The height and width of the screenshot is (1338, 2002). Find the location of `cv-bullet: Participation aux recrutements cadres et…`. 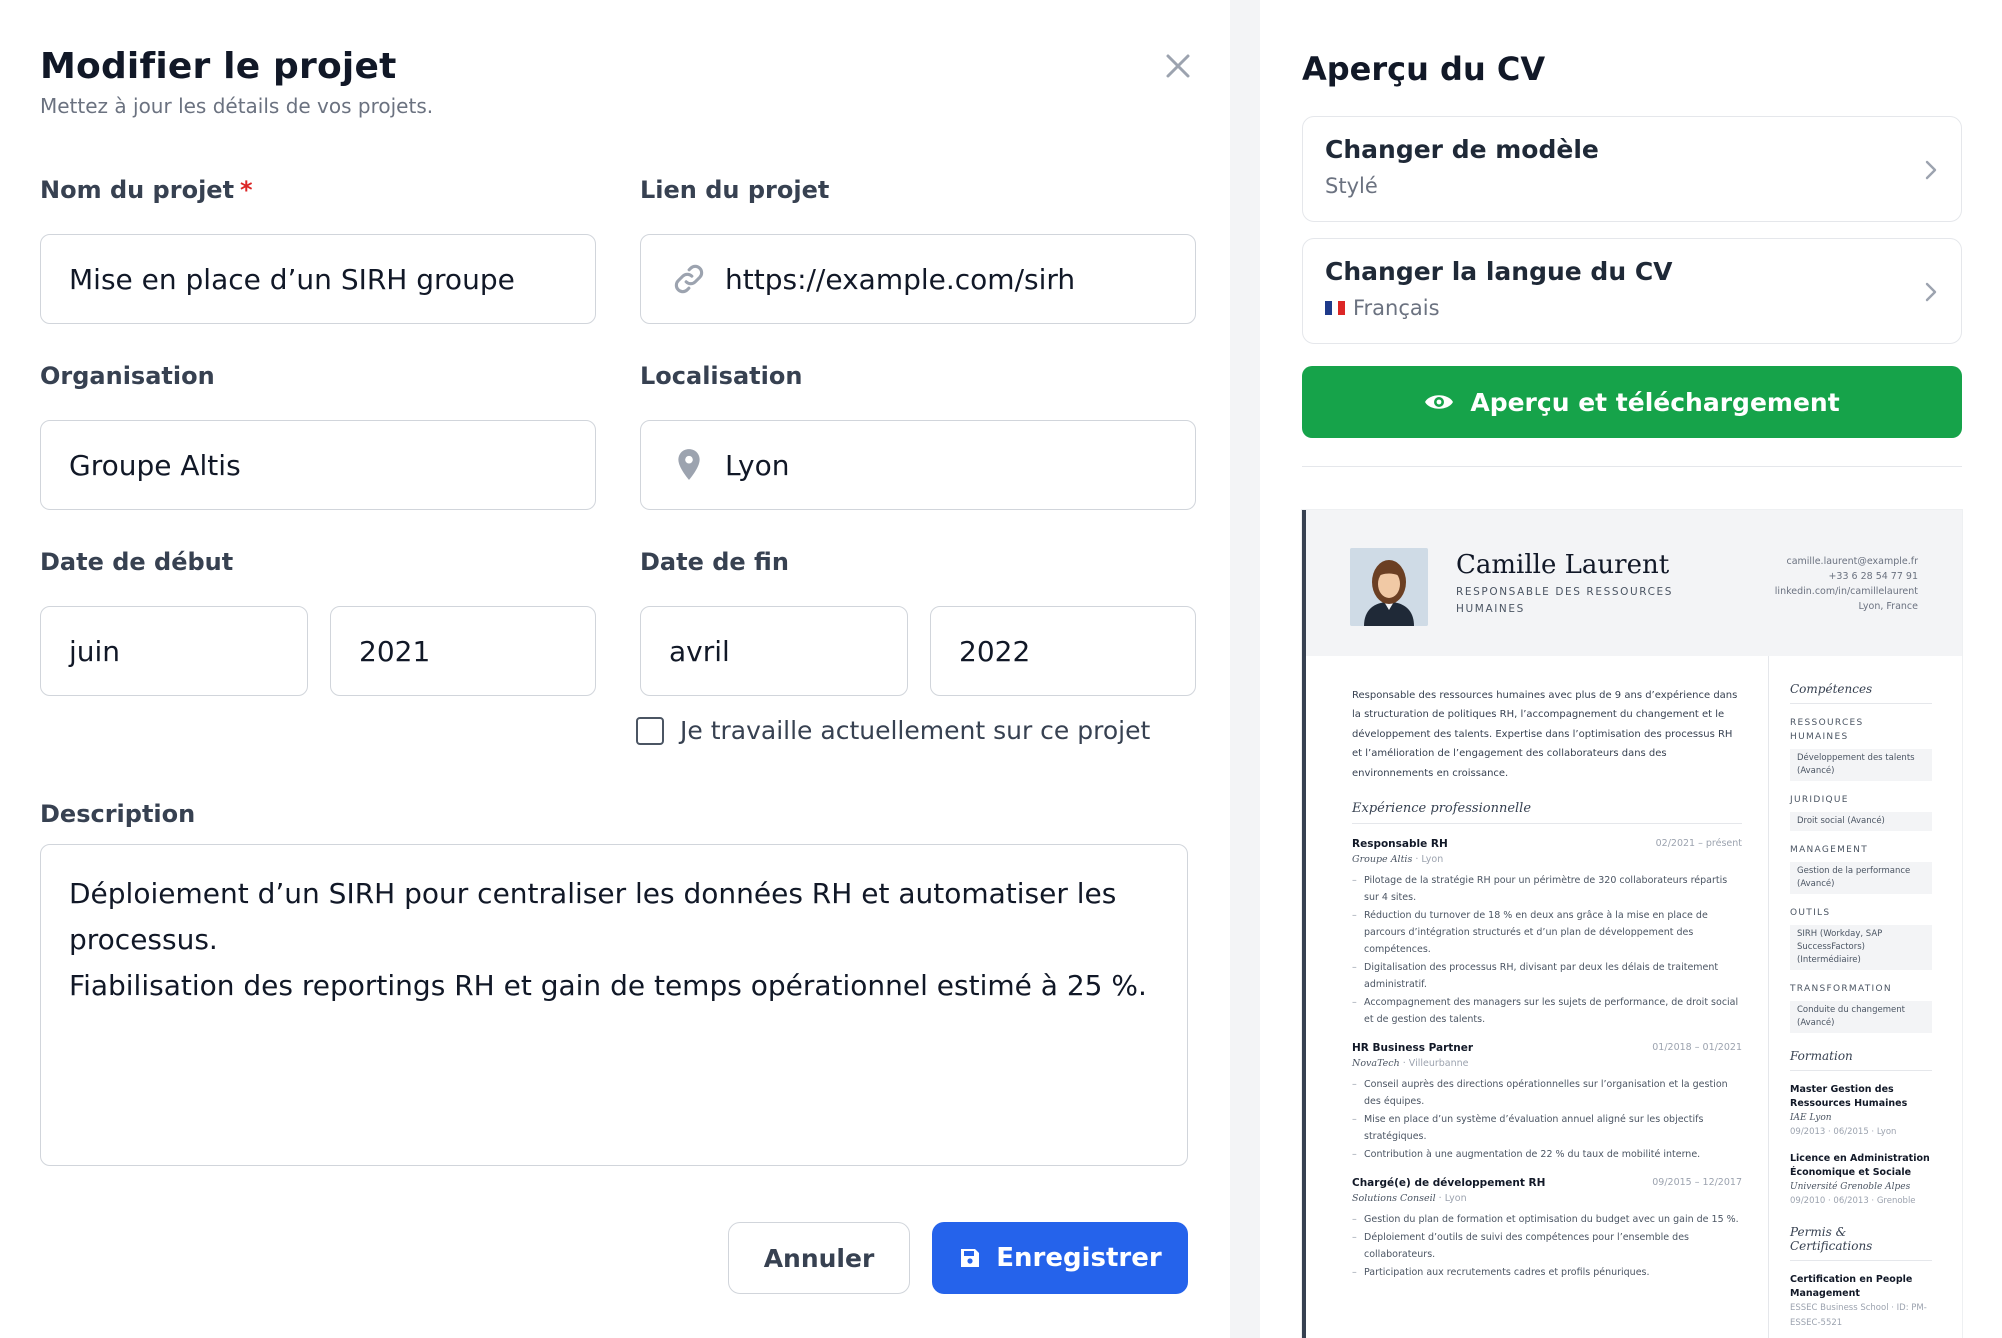

cv-bullet: Participation aux recrutements cadres et… is located at coordinates (1547, 1272).